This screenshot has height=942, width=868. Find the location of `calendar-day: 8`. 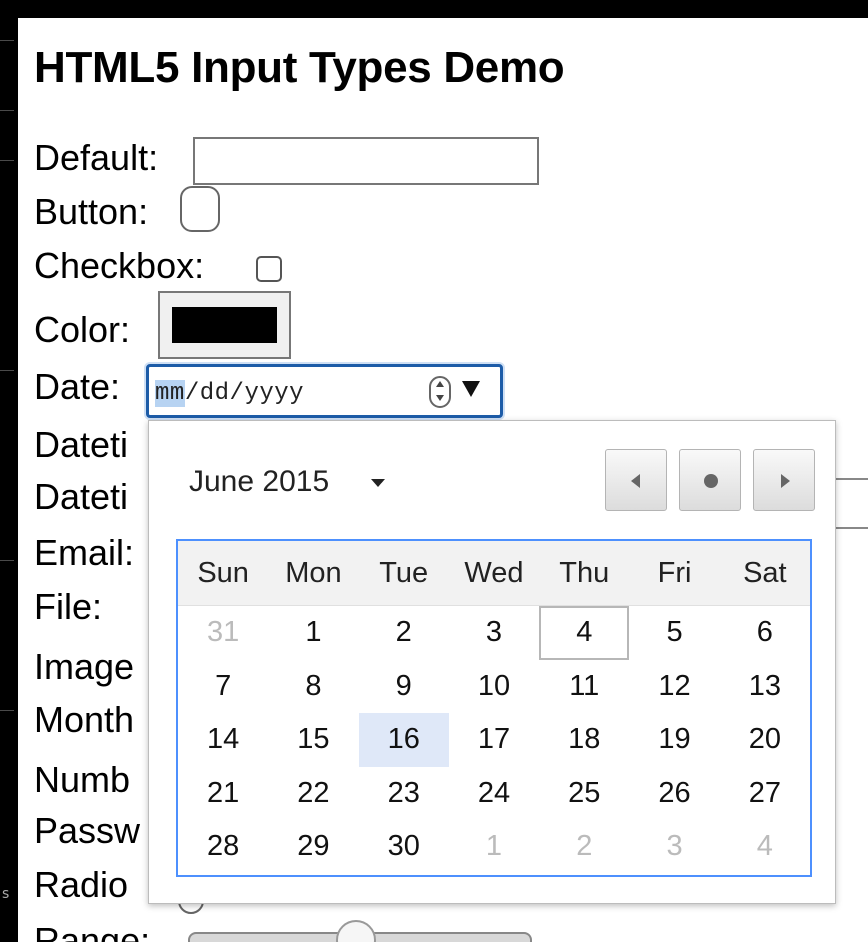

calendar-day: 8 is located at coordinates (313, 687).